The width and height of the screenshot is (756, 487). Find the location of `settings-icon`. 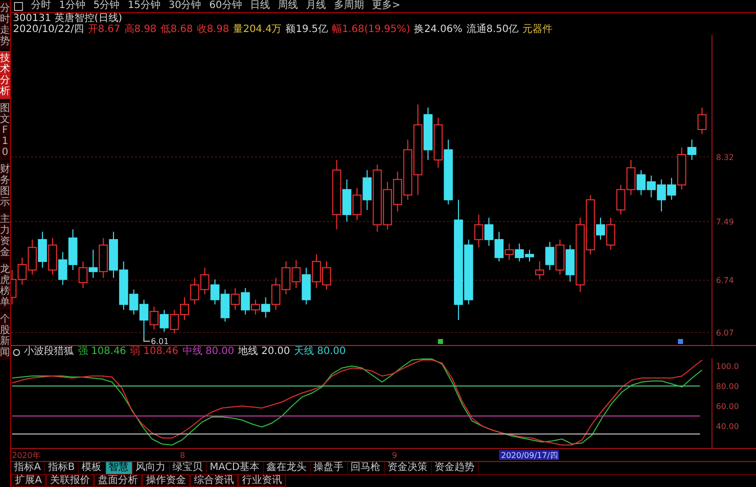

settings-icon is located at coordinates (16, 352).